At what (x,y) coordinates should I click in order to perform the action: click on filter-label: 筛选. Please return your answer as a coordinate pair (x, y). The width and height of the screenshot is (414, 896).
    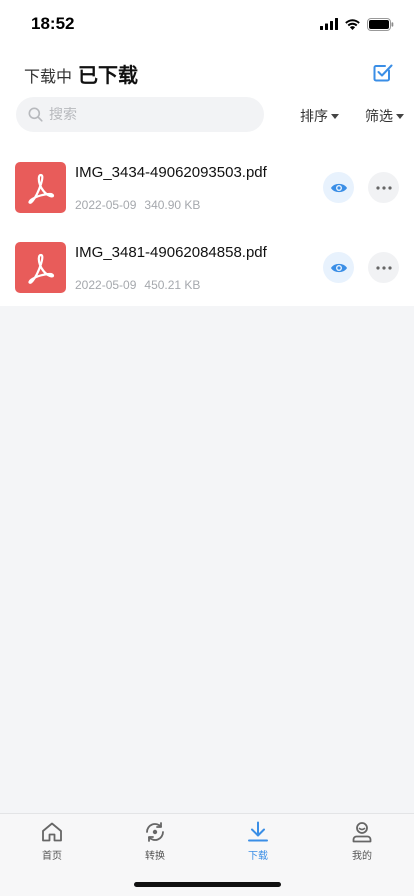
    Looking at the image, I should click on (379, 117).